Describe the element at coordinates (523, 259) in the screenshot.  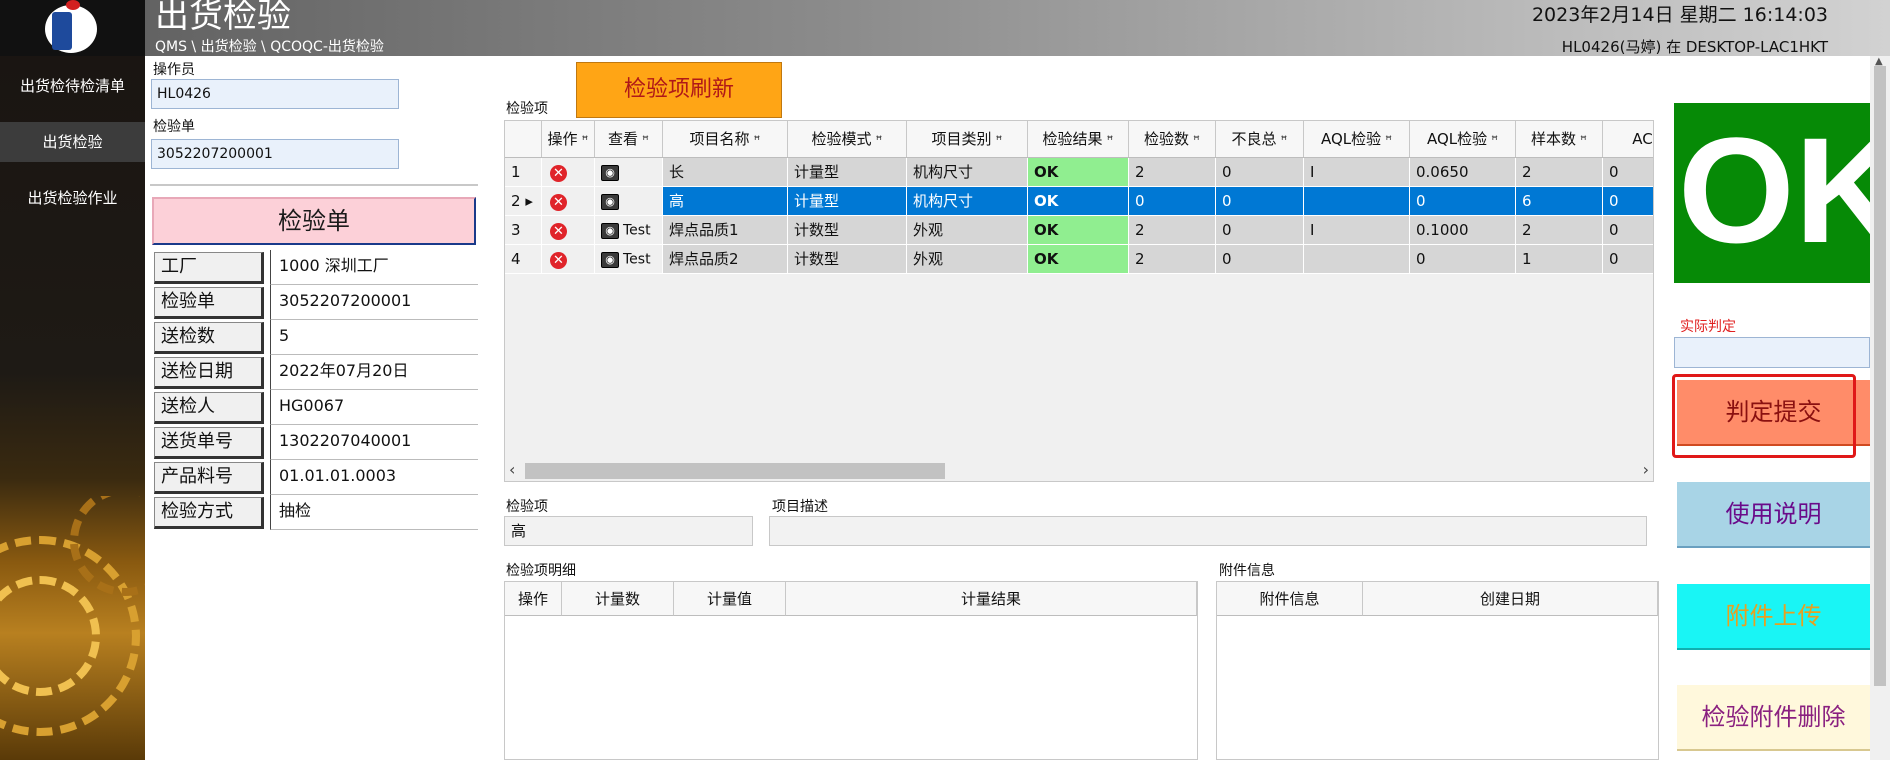
I see `row-number: 4` at that location.